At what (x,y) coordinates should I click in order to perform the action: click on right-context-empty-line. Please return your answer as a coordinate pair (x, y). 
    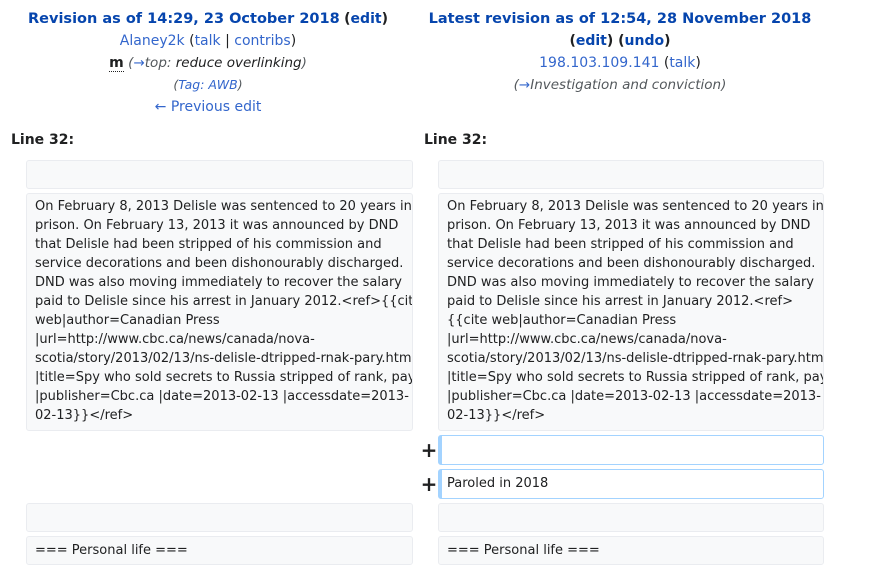
    Looking at the image, I should click on (631, 174).